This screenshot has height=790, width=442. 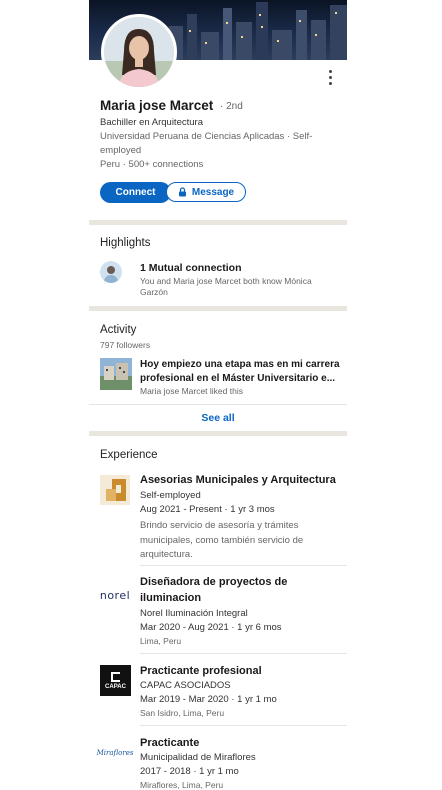 What do you see at coordinates (198, 757) in the screenshot?
I see `experience-company: Municipalidad de Miraflores` at bounding box center [198, 757].